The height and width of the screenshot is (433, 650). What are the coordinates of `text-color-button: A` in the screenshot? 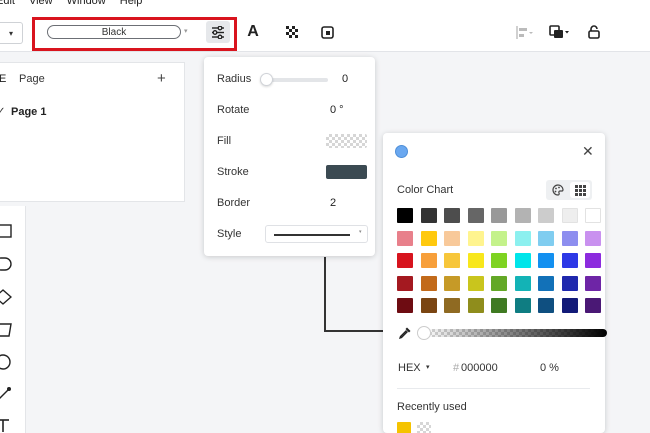 It's located at (253, 32).